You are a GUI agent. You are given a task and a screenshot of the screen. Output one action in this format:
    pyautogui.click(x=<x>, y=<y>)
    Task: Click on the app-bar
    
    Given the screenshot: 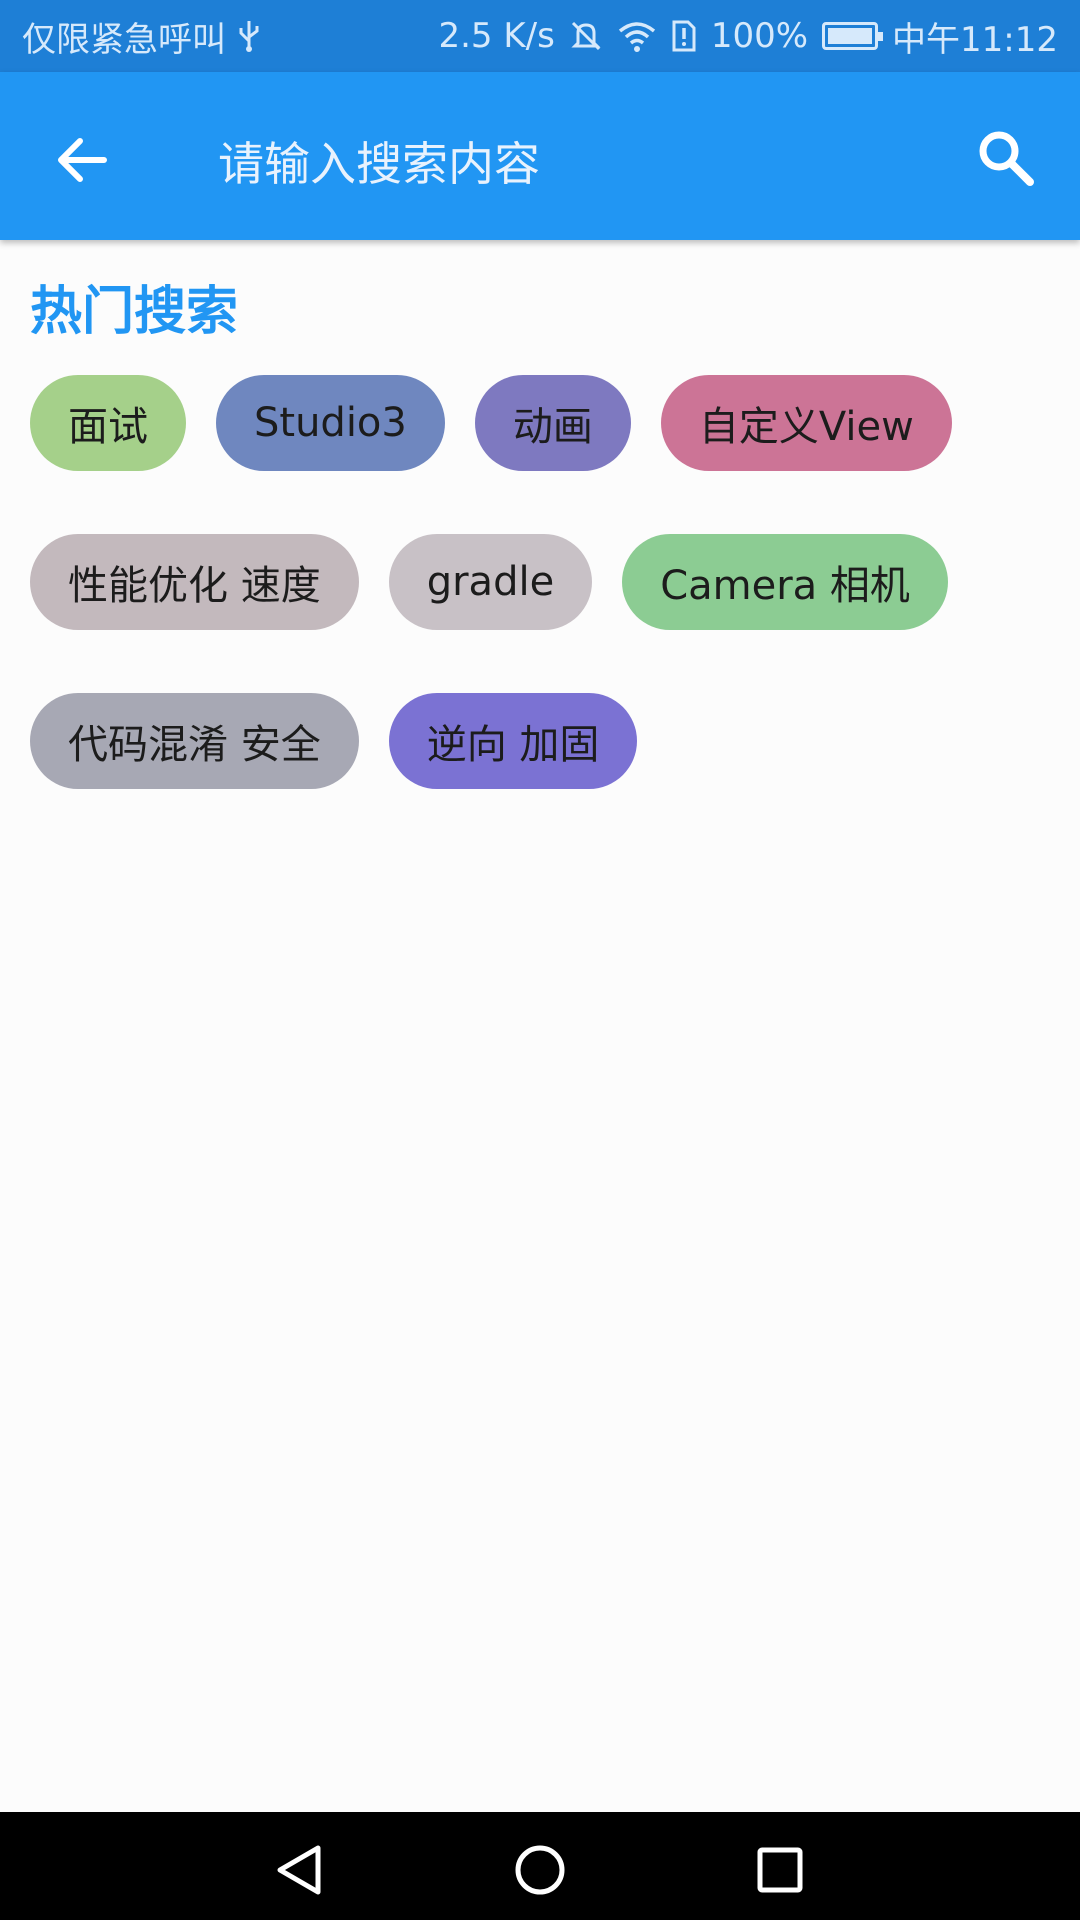 What is the action you would take?
    pyautogui.click(x=540, y=156)
    